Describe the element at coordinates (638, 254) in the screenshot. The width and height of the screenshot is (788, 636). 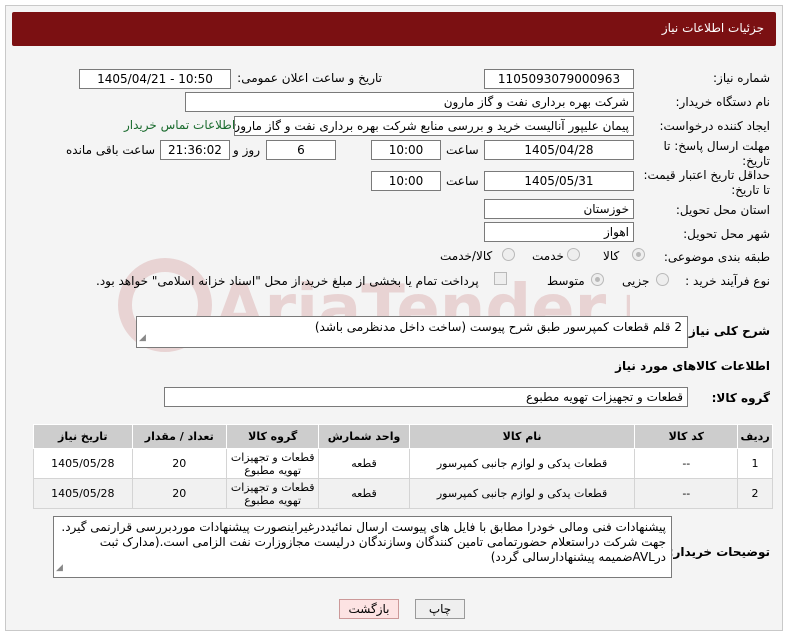
I see `category-goods-radio` at that location.